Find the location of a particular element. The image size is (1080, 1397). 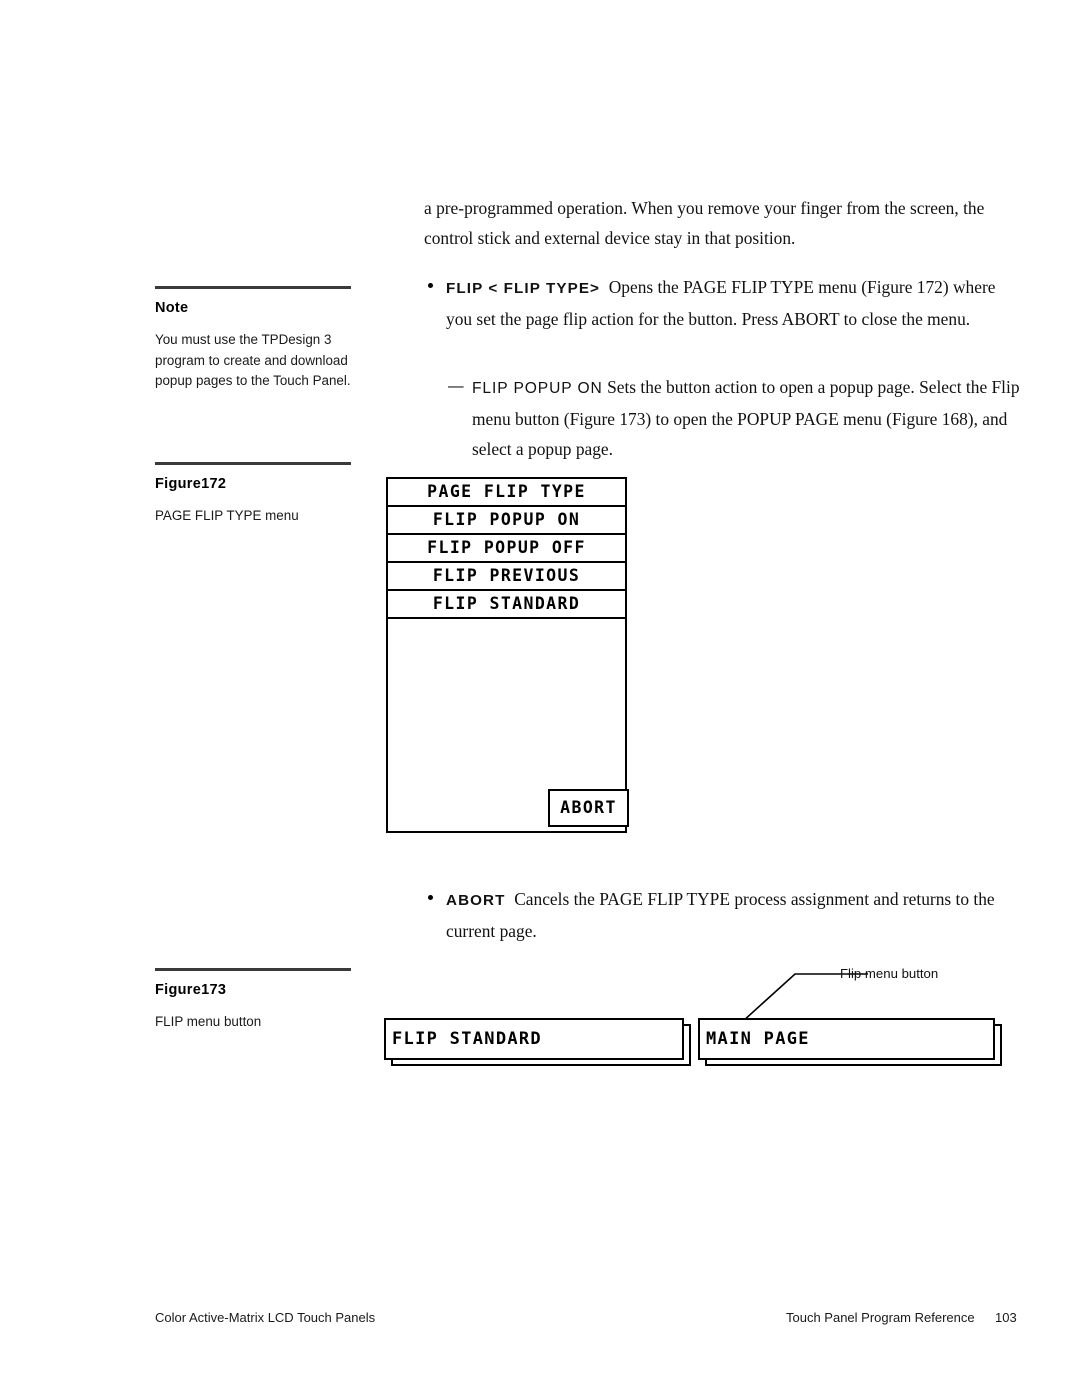

menu-item-label: FLIP STANDARD is located at coordinates (506, 603).